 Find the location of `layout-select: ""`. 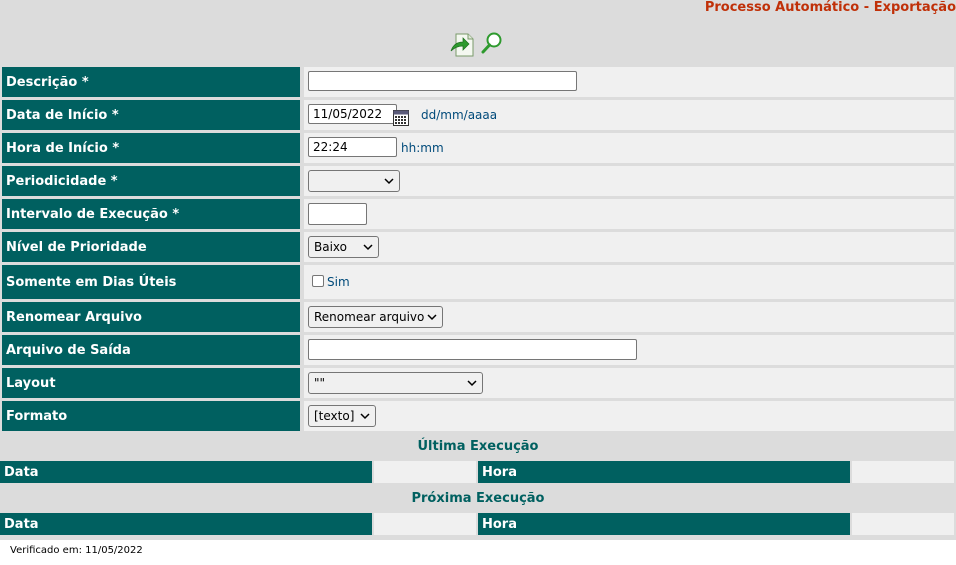

layout-select: "" is located at coordinates (395, 383).